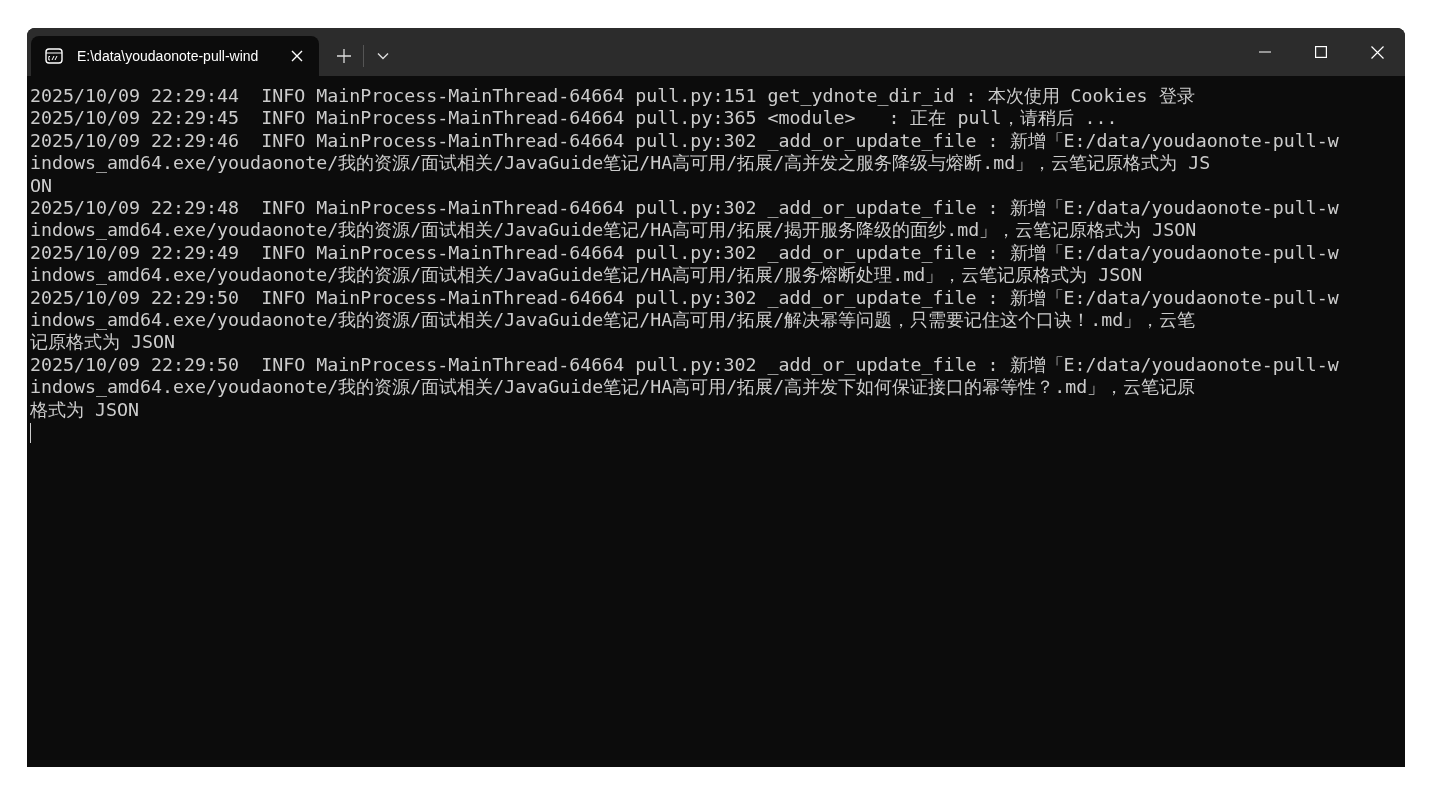 This screenshot has width=1440, height=795. Describe the element at coordinates (103, 342) in the screenshot. I see `terminal-output-line: 记原格式为 JSON` at that location.